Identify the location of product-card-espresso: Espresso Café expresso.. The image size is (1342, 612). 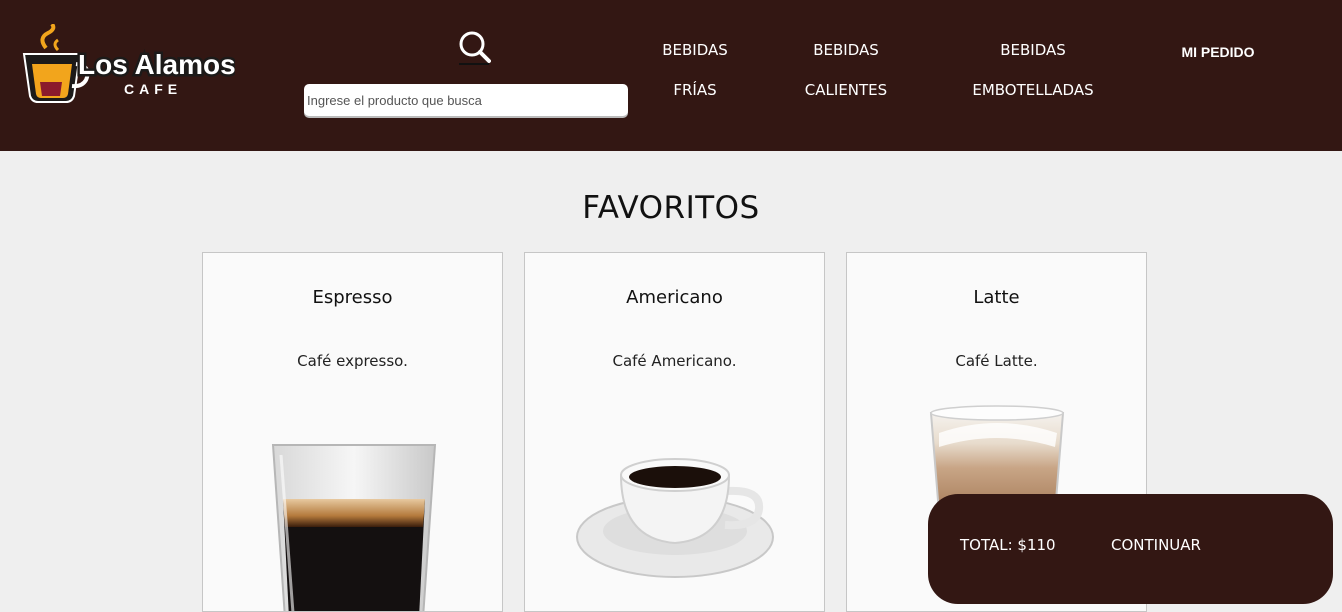
(352, 432).